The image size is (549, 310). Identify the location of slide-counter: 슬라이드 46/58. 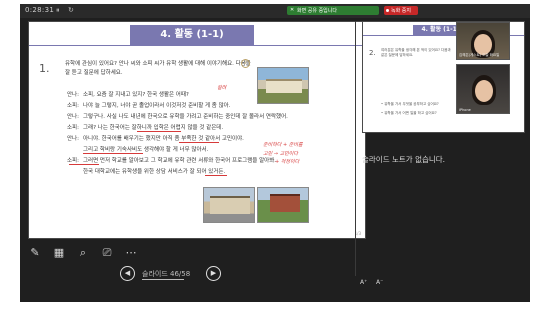
(166, 274).